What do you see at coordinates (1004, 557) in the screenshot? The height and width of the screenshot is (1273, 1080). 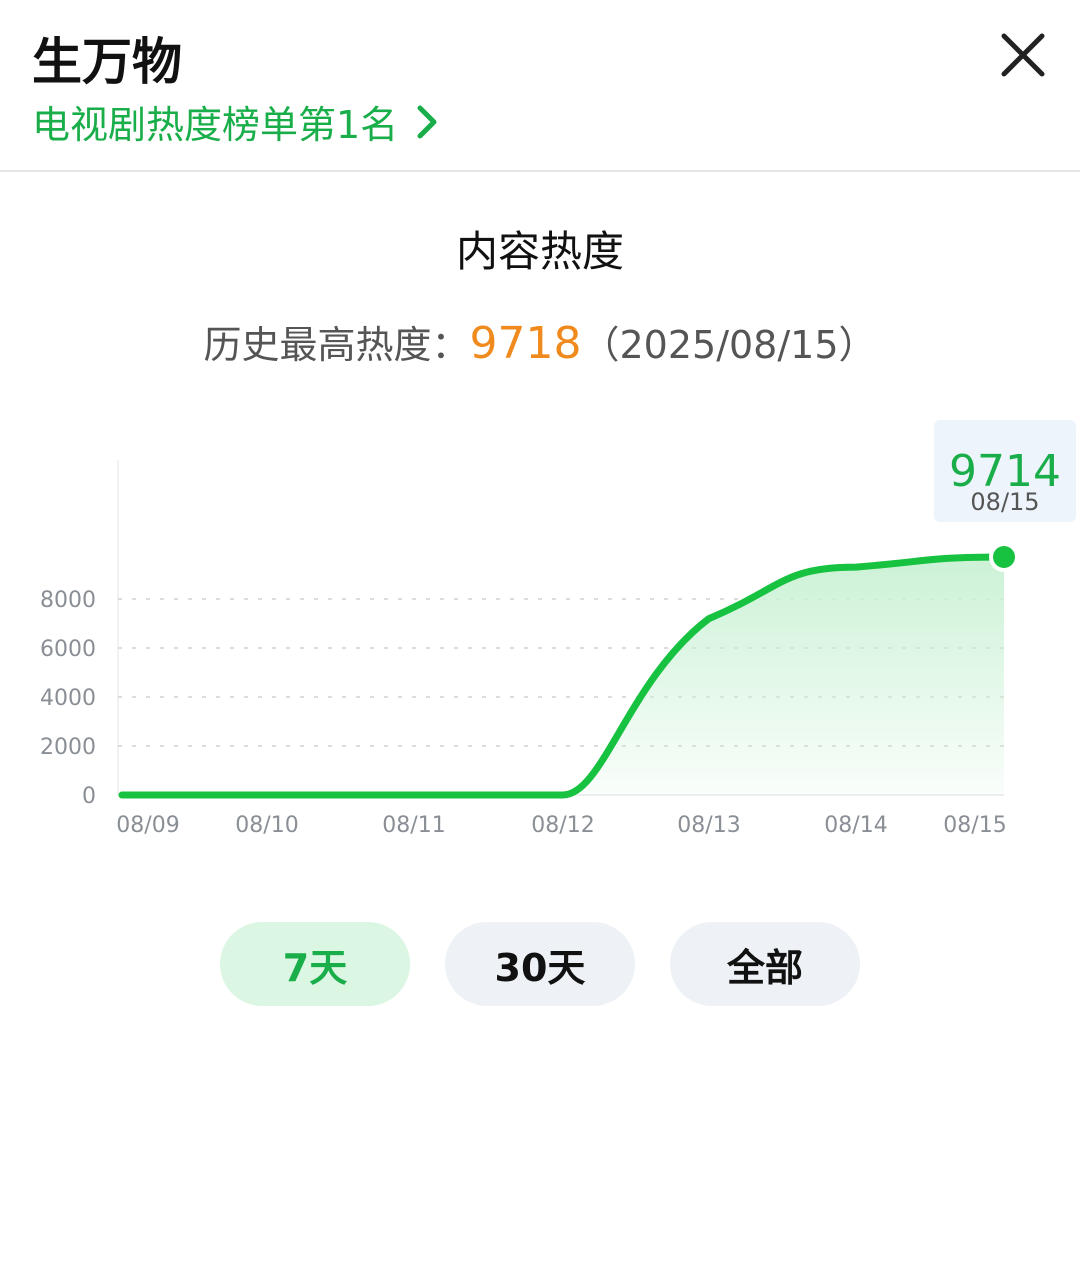 I see `data-point` at bounding box center [1004, 557].